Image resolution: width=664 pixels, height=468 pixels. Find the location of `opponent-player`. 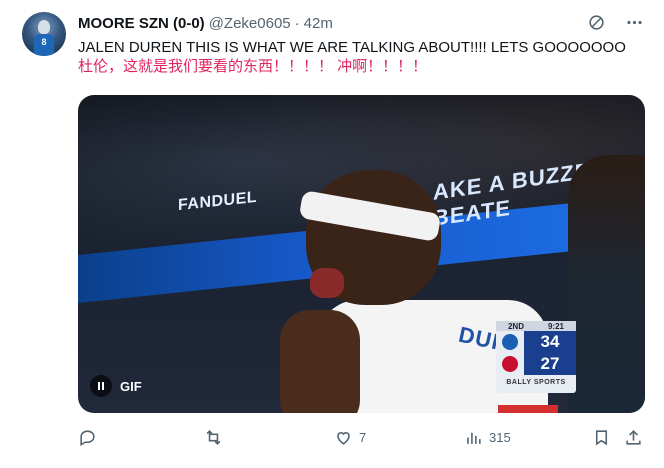

opponent-player is located at coordinates (606, 284).